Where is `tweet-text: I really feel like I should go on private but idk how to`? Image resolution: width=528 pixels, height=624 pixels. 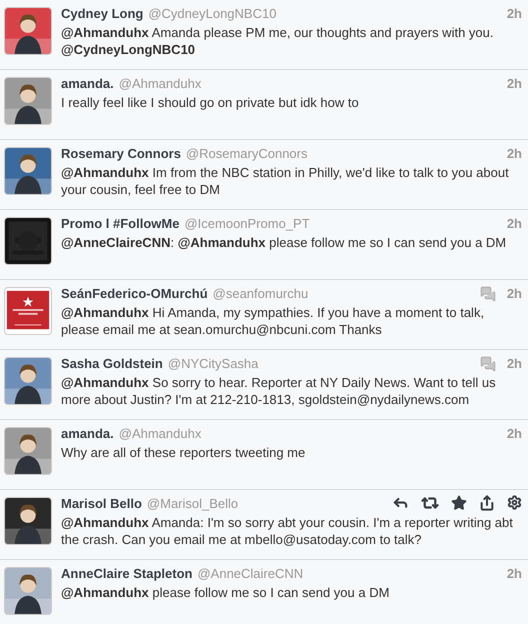 tweet-text: I really feel like I should go on private but idk how to is located at coordinates (210, 102).